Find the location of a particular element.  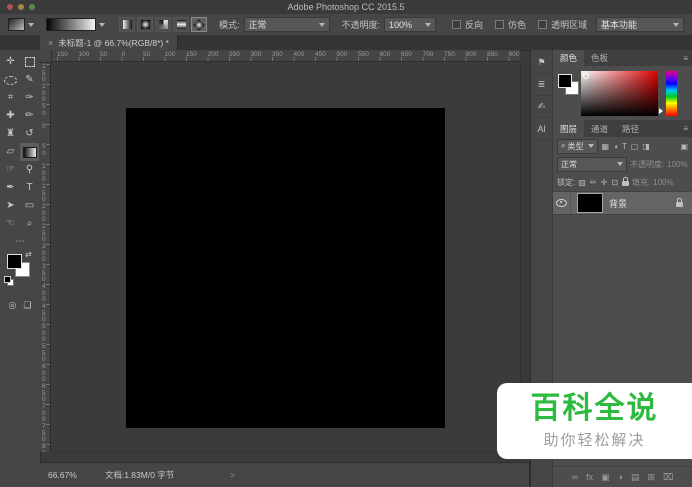

lock-all-icon is located at coordinates (625, 181).